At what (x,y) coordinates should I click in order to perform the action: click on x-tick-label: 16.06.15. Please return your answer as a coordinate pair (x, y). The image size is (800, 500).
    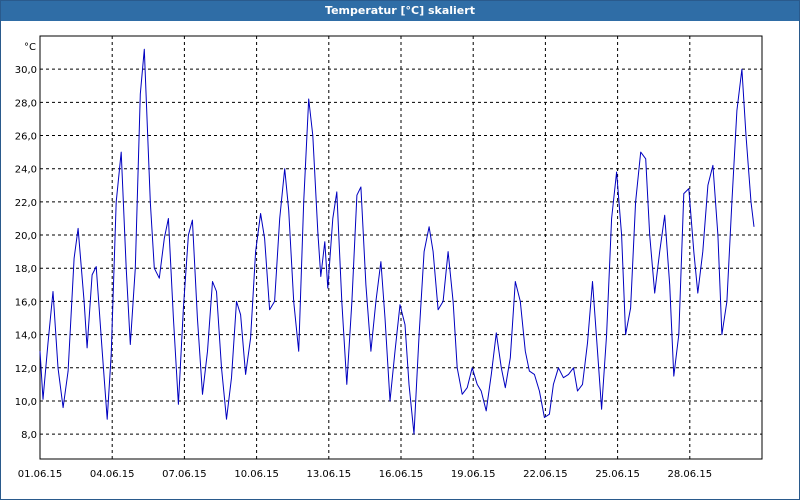
    Looking at the image, I should click on (401, 474).